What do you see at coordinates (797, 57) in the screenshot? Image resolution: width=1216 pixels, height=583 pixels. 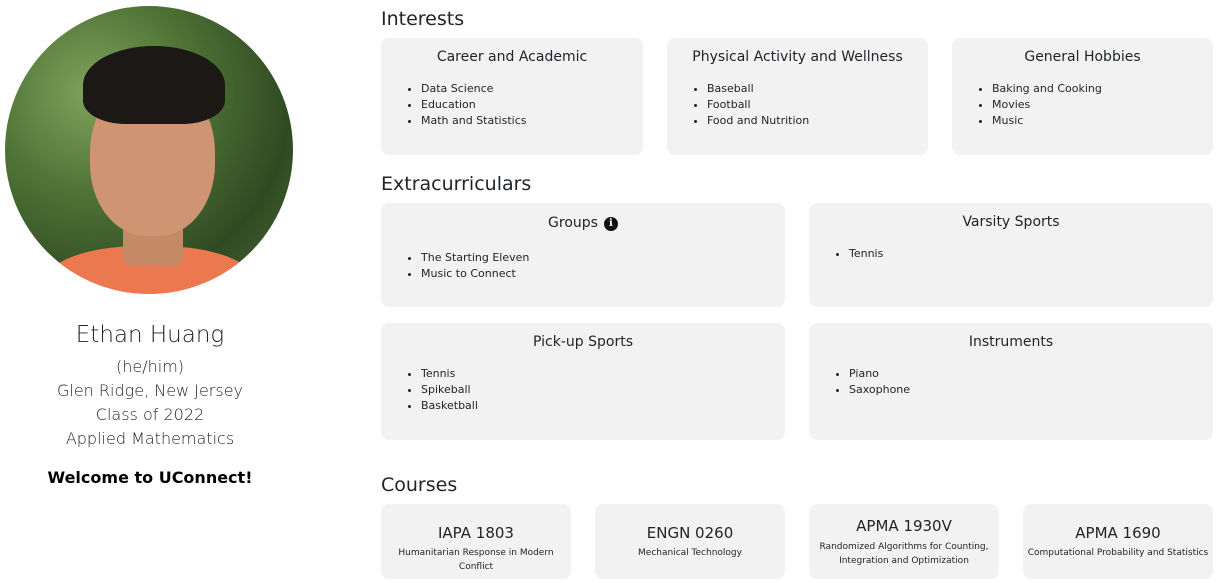 I see `card-title: Physical Activity and Wellness` at bounding box center [797, 57].